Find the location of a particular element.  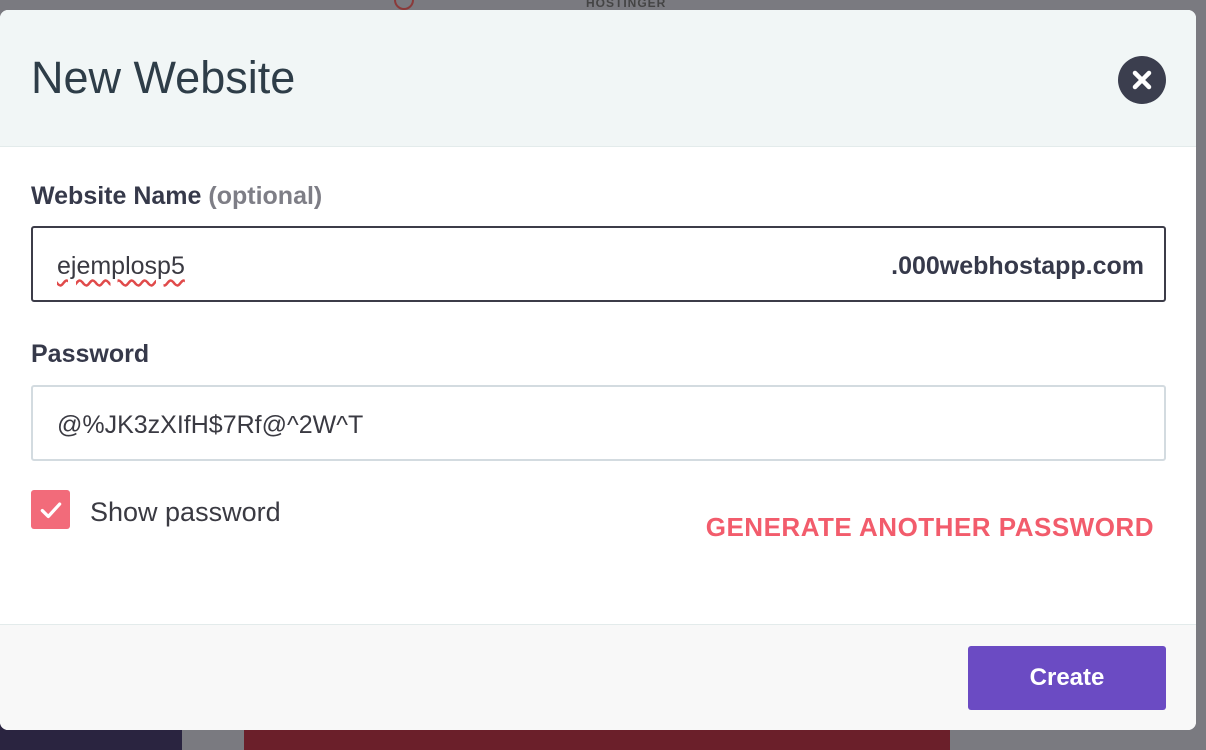

close-icon is located at coordinates (1142, 80).